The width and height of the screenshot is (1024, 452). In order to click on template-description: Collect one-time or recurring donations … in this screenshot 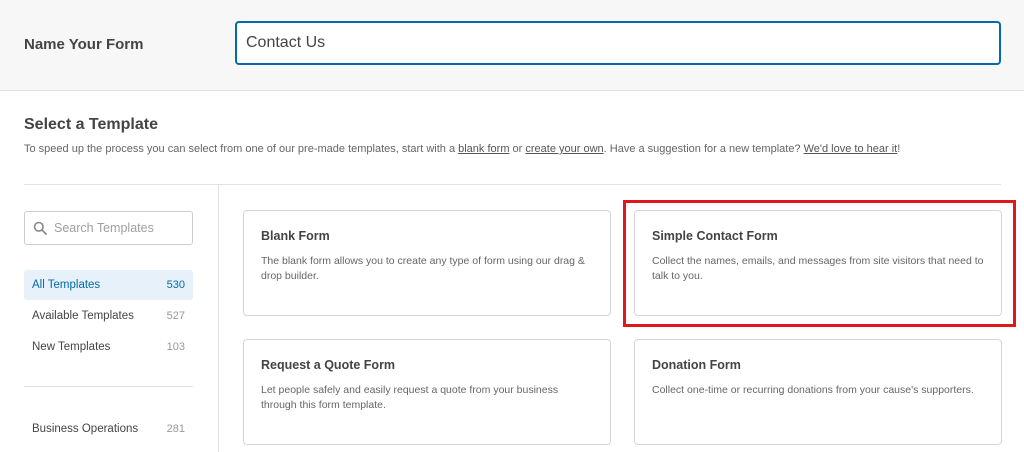, I will do `click(813, 390)`.